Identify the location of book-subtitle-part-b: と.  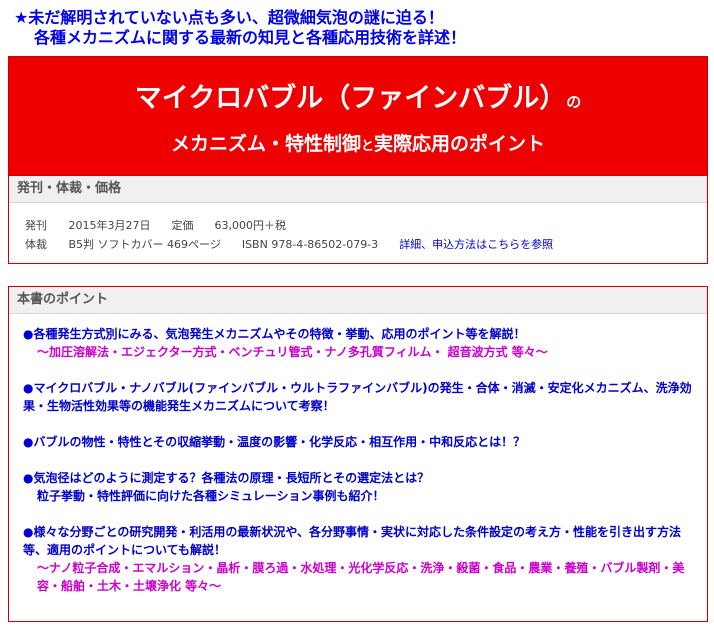
(367, 146).